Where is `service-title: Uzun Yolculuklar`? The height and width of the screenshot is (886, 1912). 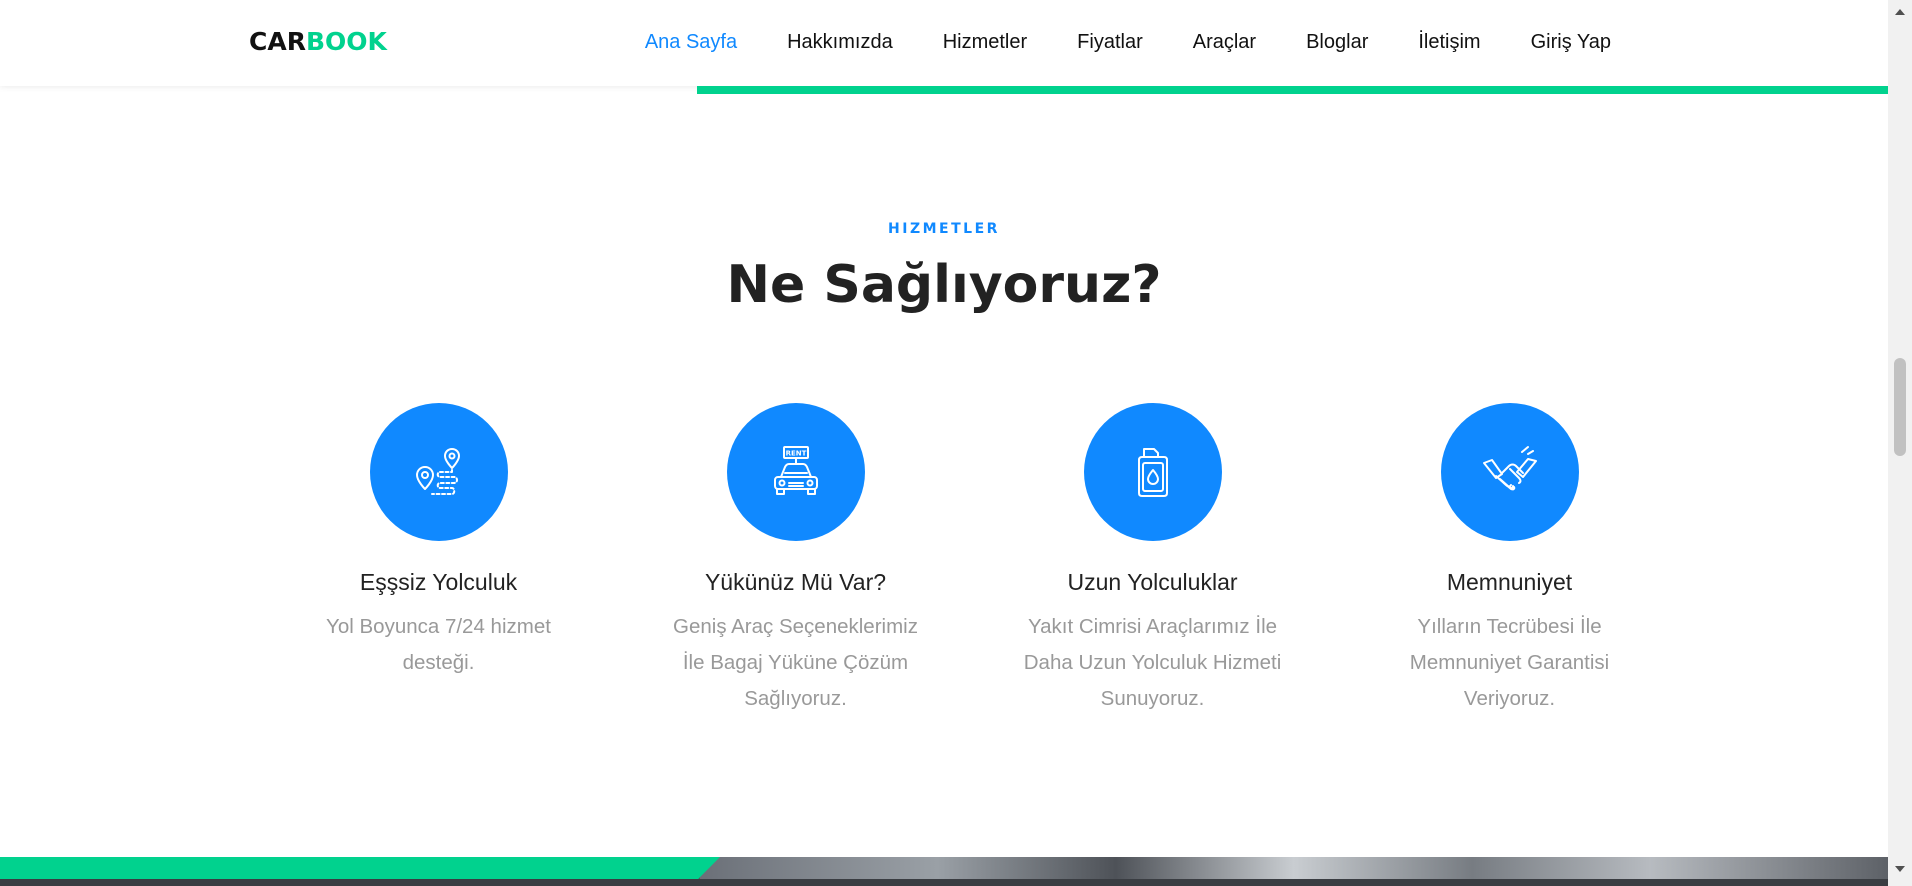
service-title: Uzun Yolculuklar is located at coordinates (1152, 582).